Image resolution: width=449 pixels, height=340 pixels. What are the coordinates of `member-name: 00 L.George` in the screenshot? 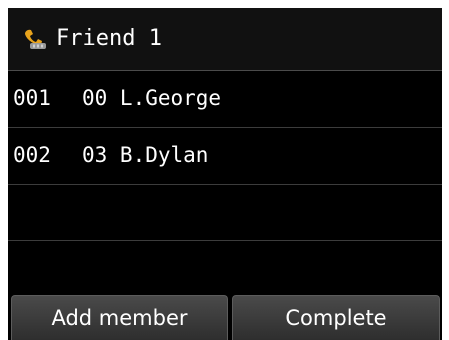 It's located at (152, 98).